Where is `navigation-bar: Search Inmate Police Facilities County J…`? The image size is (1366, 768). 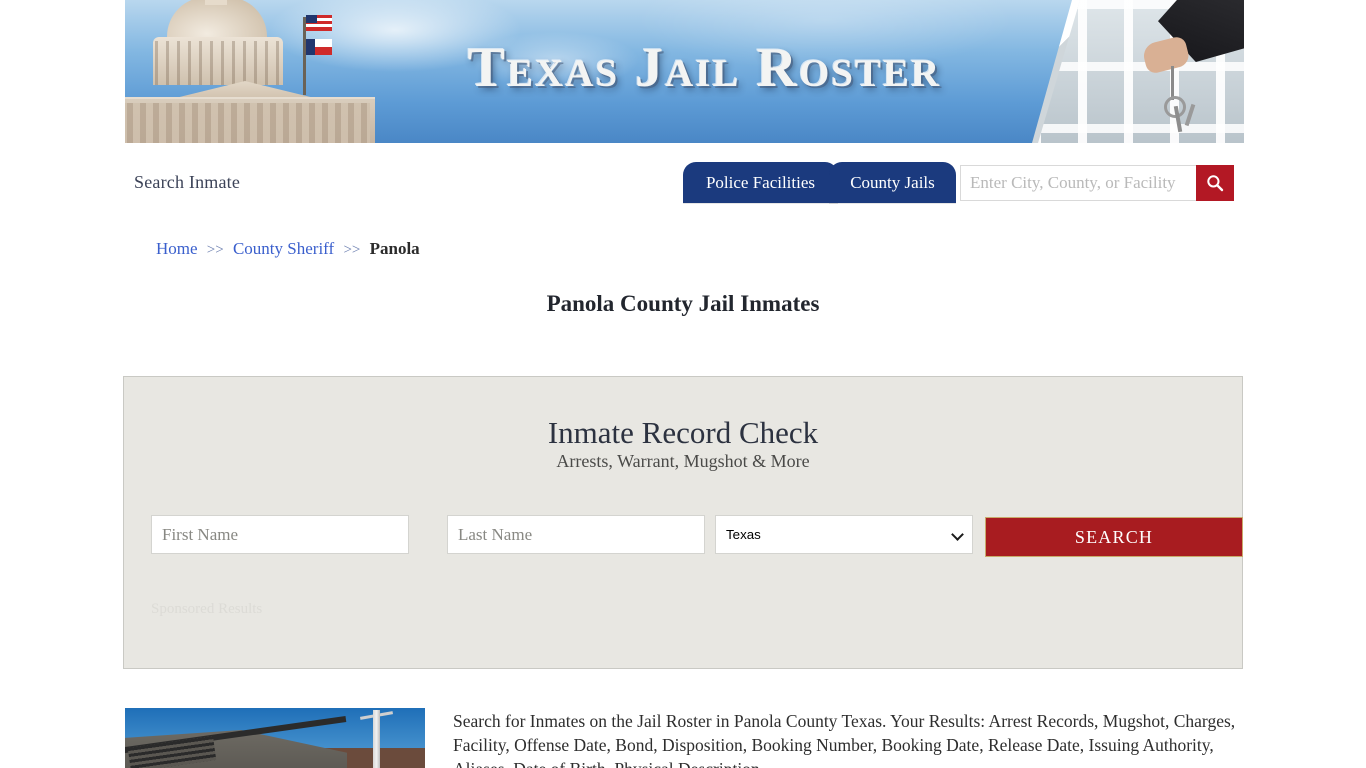
navigation-bar: Search Inmate Police Facilities County J… is located at coordinates (684, 181).